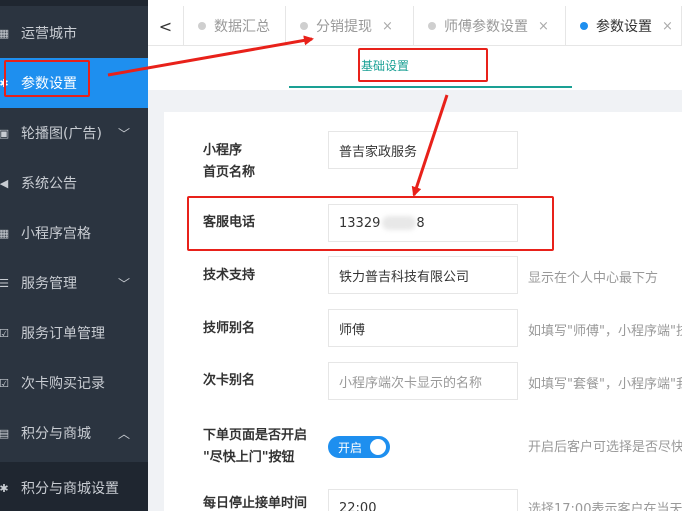 This screenshot has width=682, height=511. What do you see at coordinates (49, 34) in the screenshot?
I see `sidebar-item-label: 运营城市` at bounding box center [49, 34].